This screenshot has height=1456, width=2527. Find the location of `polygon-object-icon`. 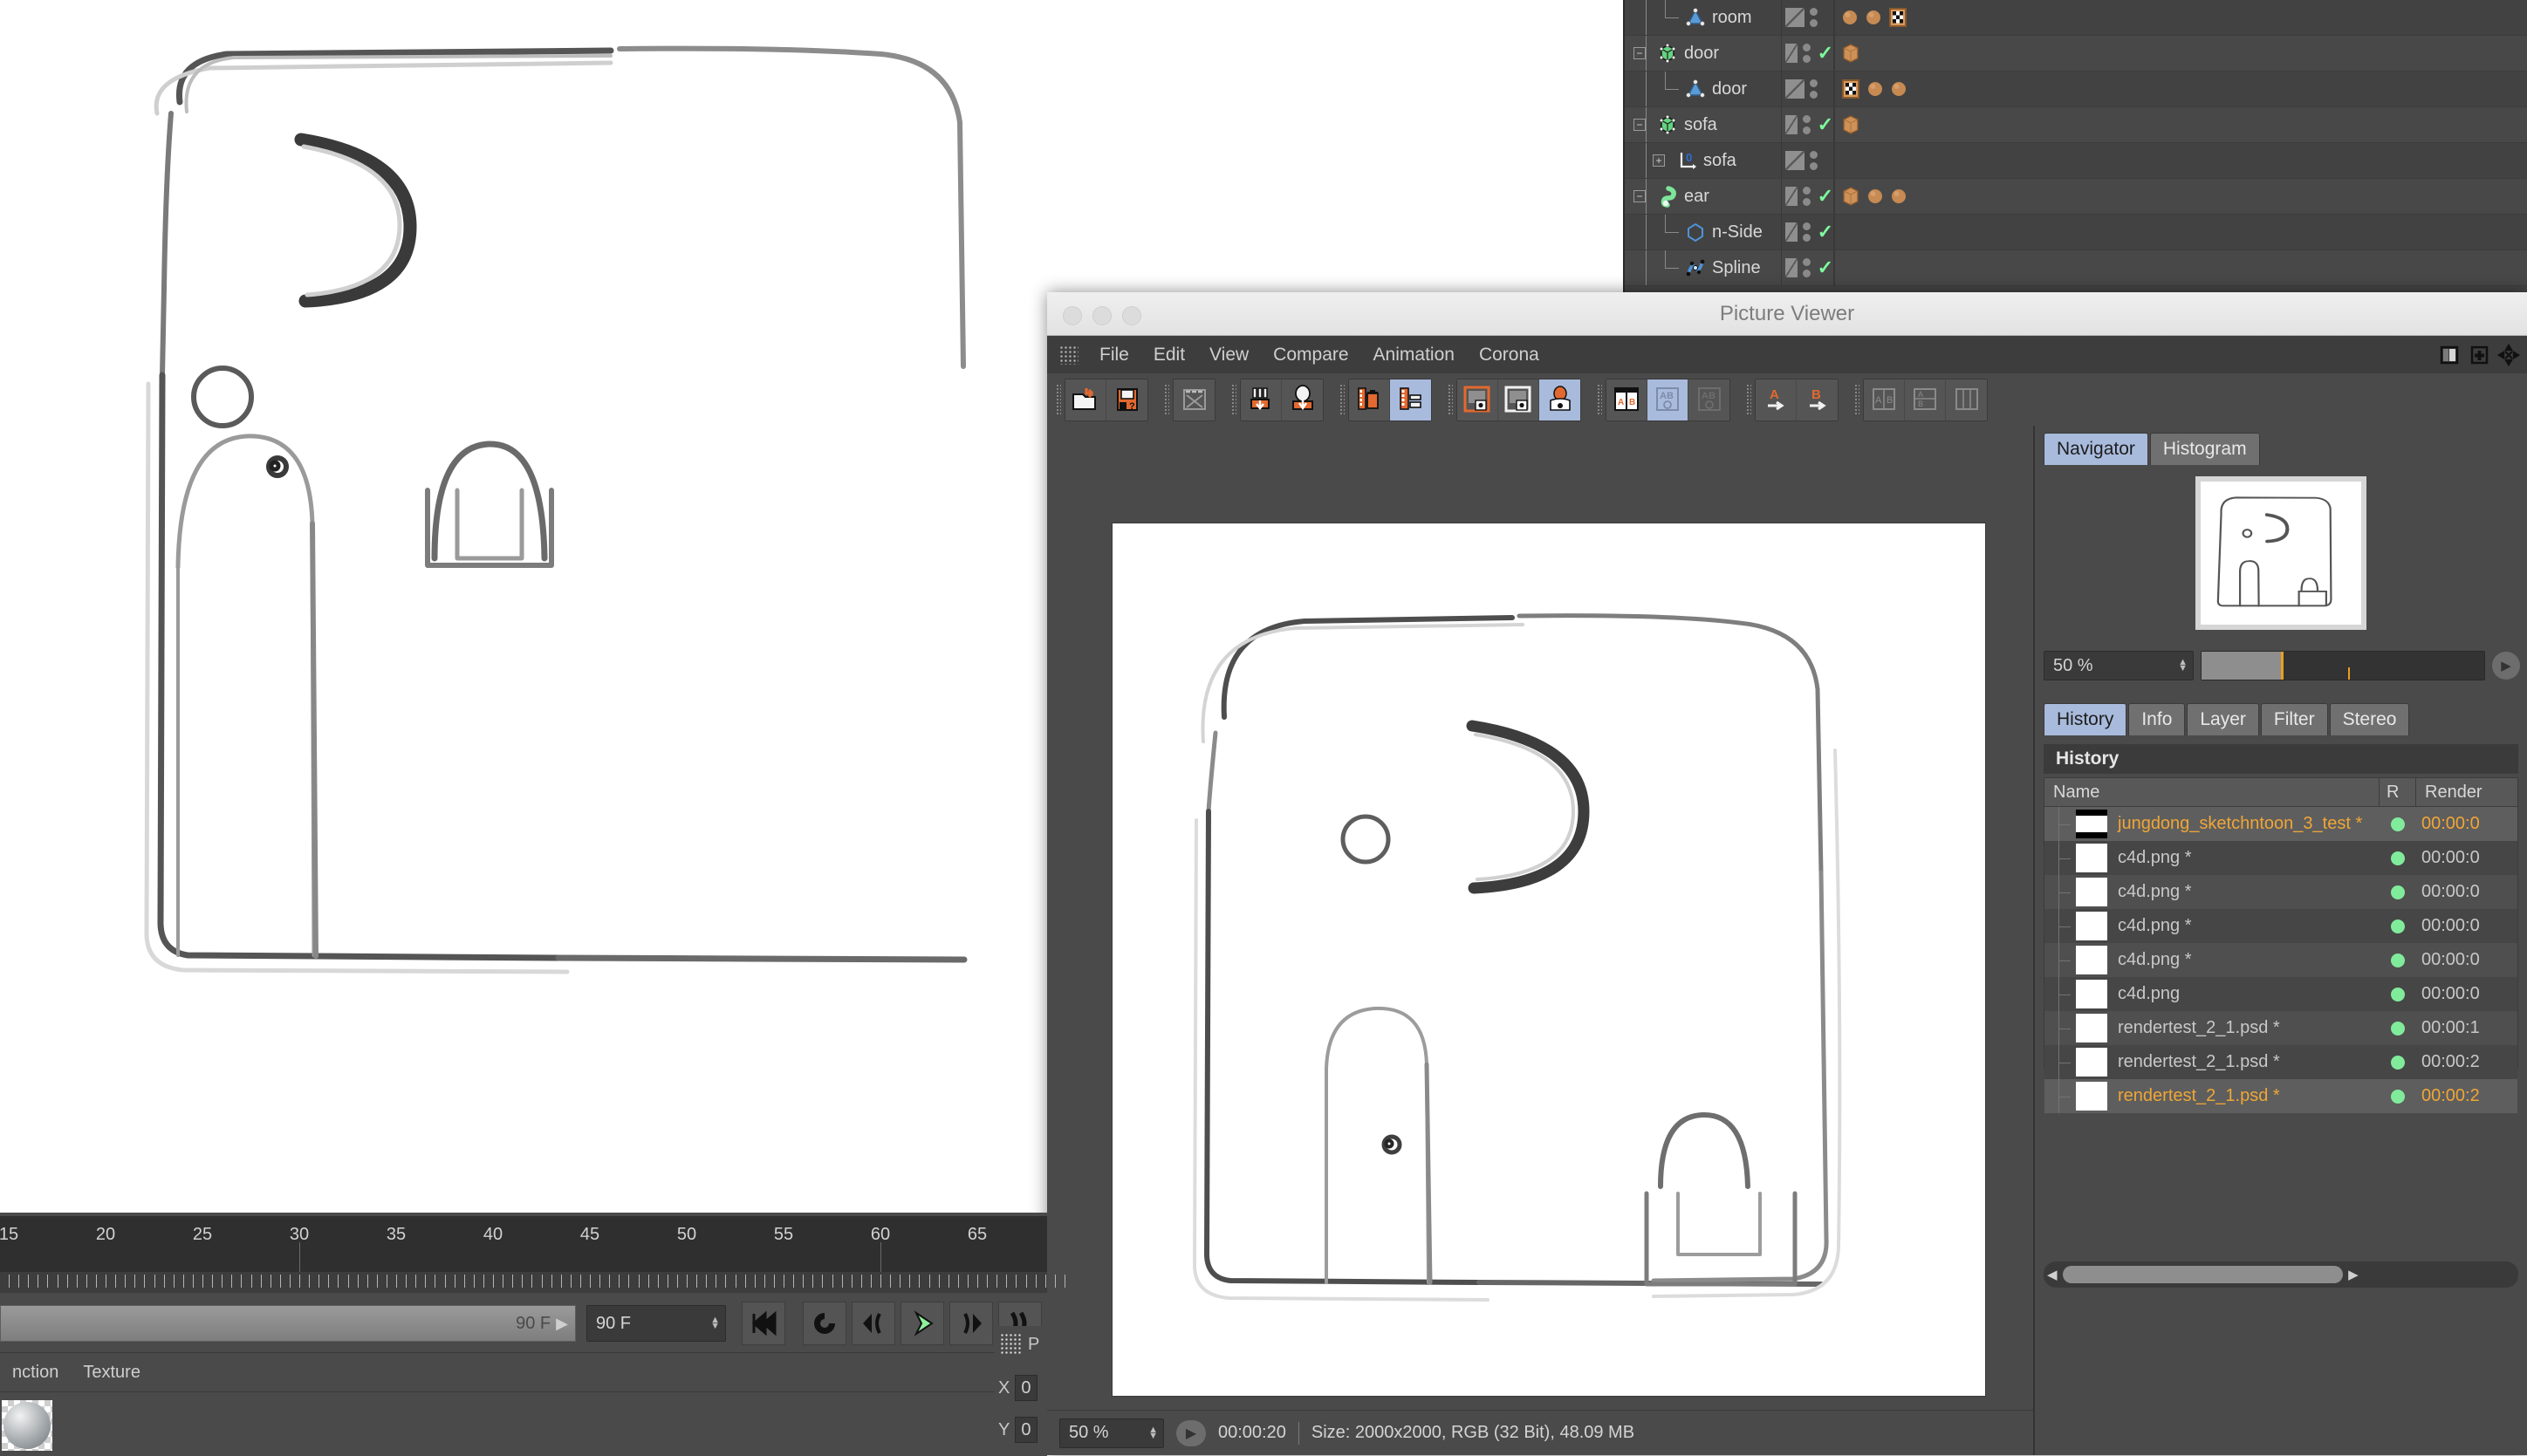

polygon-object-icon is located at coordinates (1696, 17).